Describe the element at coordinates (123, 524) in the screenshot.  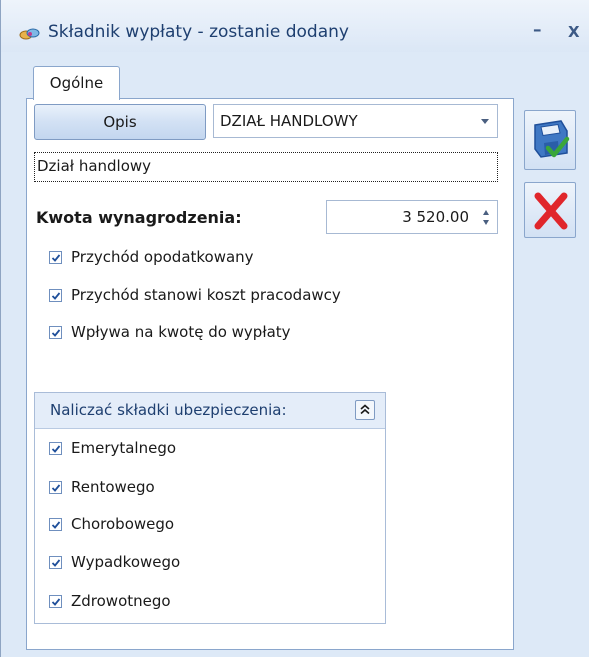
I see `checkbox-label: Chorobowego` at that location.